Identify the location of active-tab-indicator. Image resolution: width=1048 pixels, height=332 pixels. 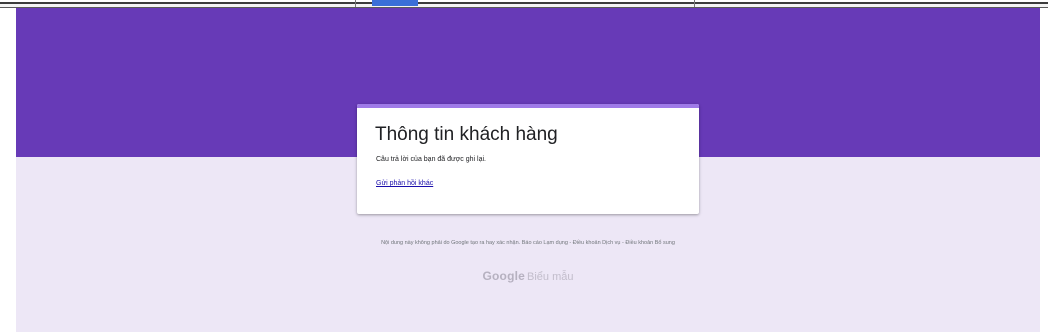
(395, 3).